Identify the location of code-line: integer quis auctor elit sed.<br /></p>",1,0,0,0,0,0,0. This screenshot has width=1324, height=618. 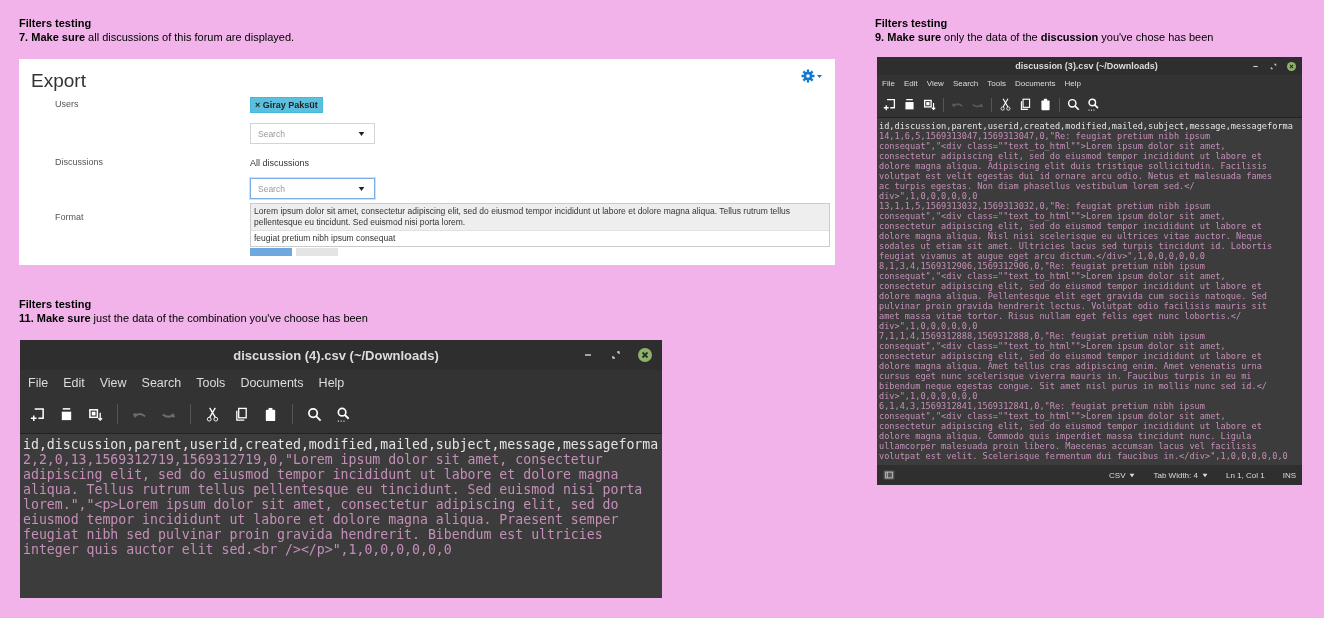
(238, 549).